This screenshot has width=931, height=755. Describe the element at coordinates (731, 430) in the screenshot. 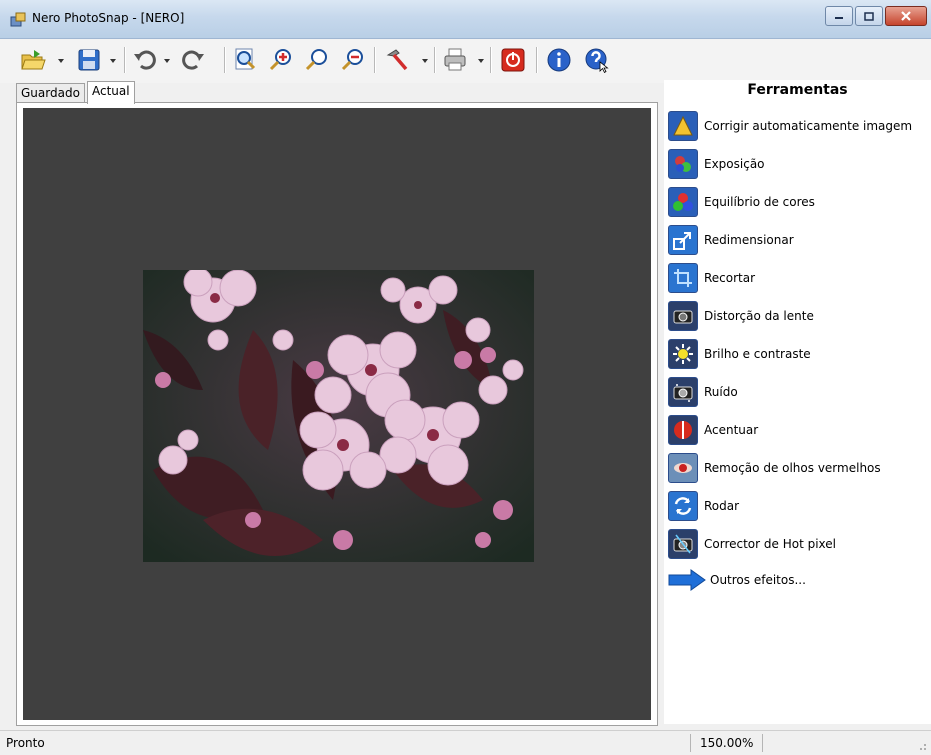

I see `tool-label: Acentuar` at that location.